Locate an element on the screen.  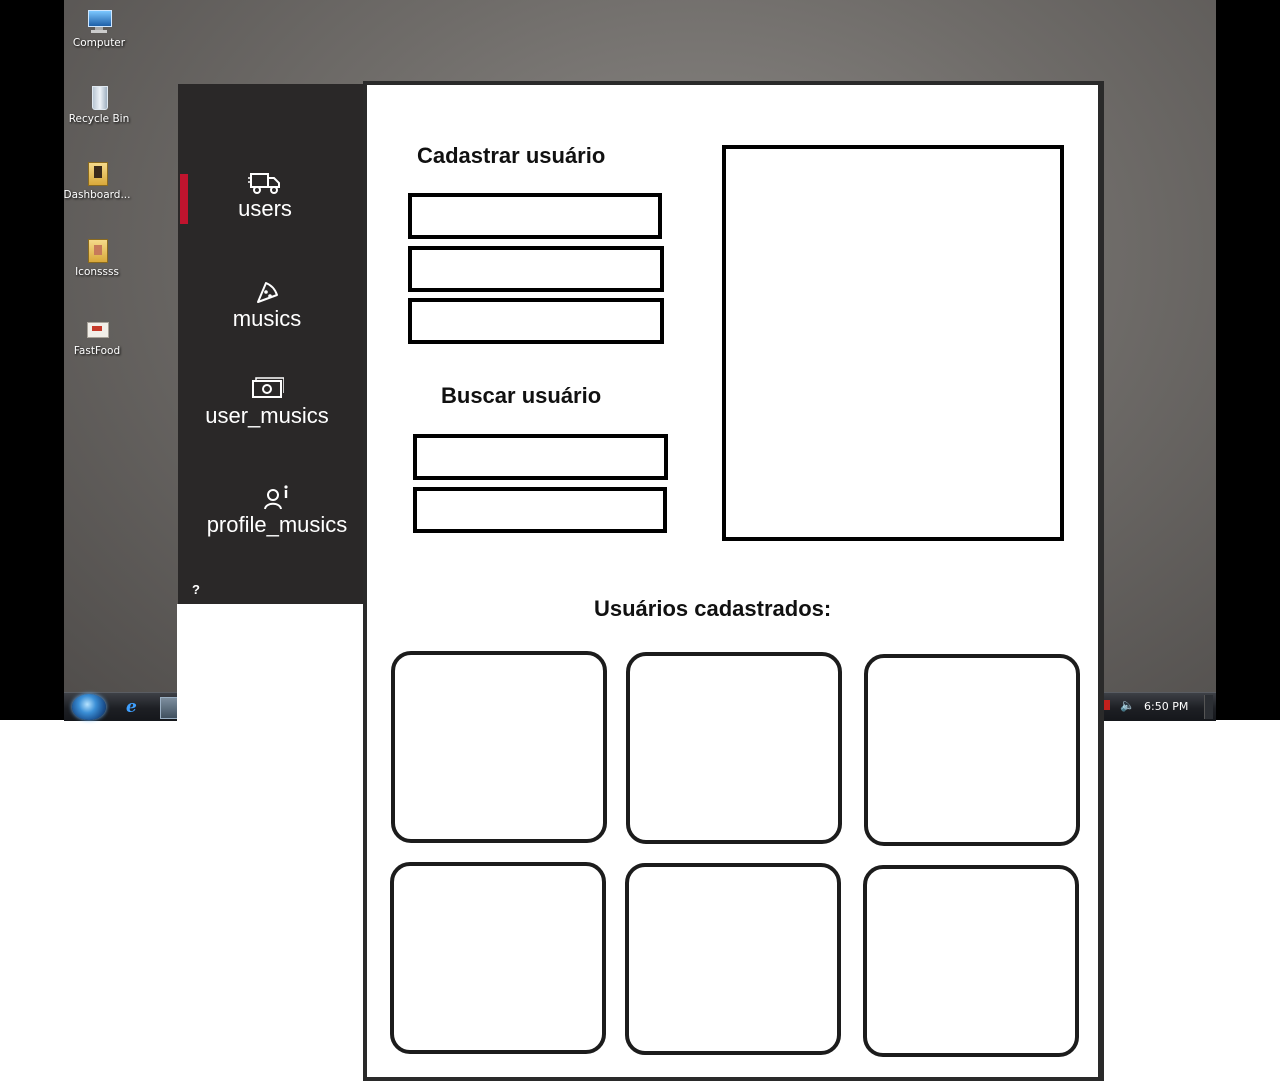
sidebar-item-users: users is located at coordinates (265, 195).